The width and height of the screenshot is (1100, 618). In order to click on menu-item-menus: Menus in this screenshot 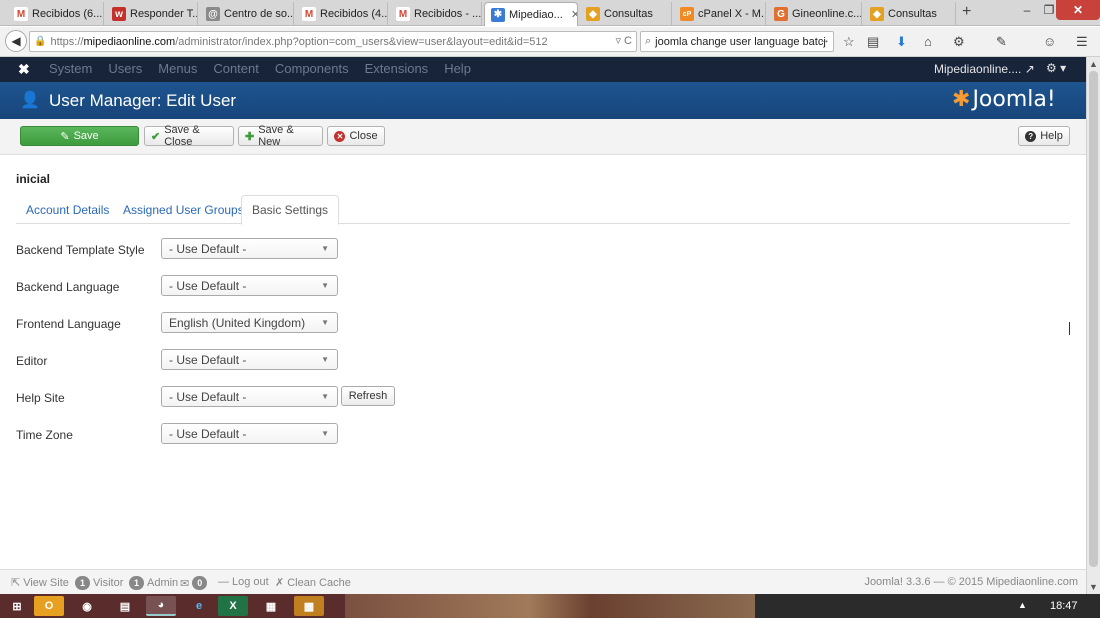, I will do `click(177, 68)`.